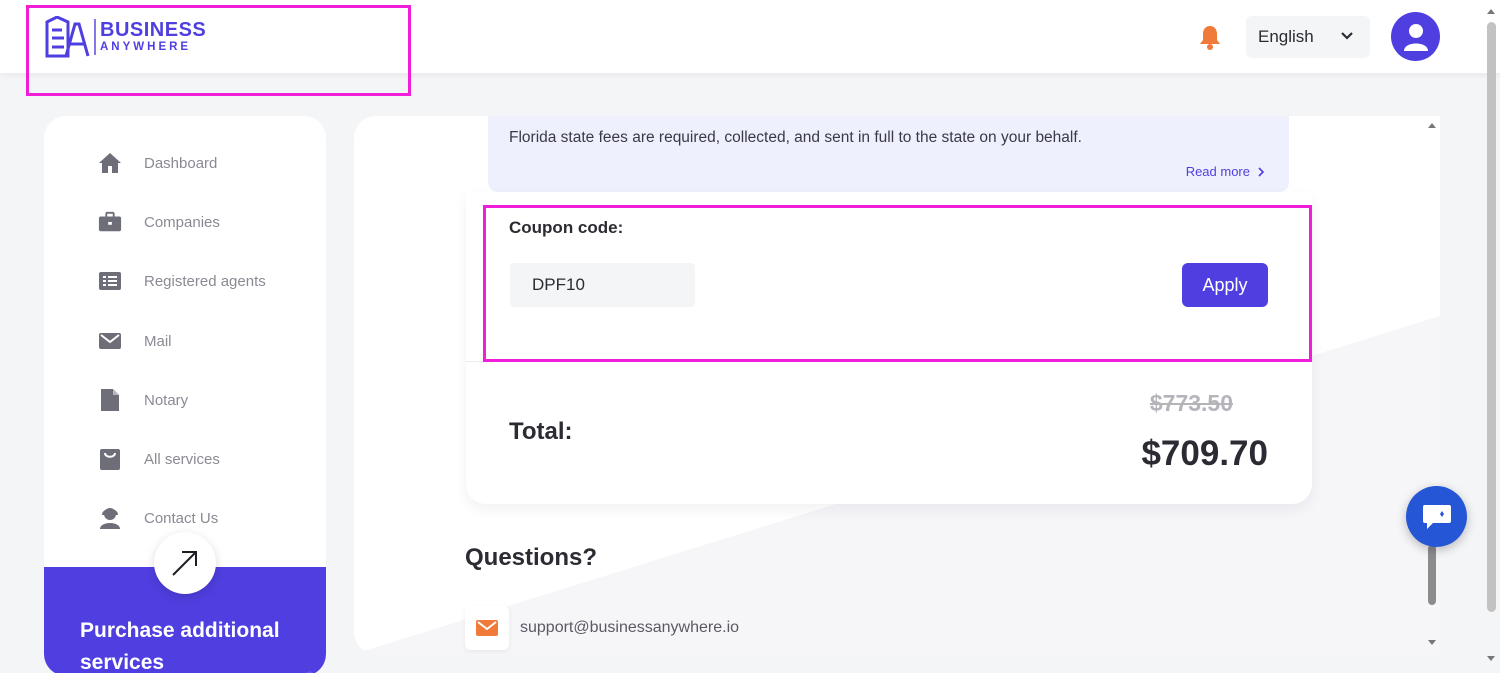 Image resolution: width=1500 pixels, height=673 pixels. What do you see at coordinates (541, 431) in the screenshot?
I see `total-label: Total:` at bounding box center [541, 431].